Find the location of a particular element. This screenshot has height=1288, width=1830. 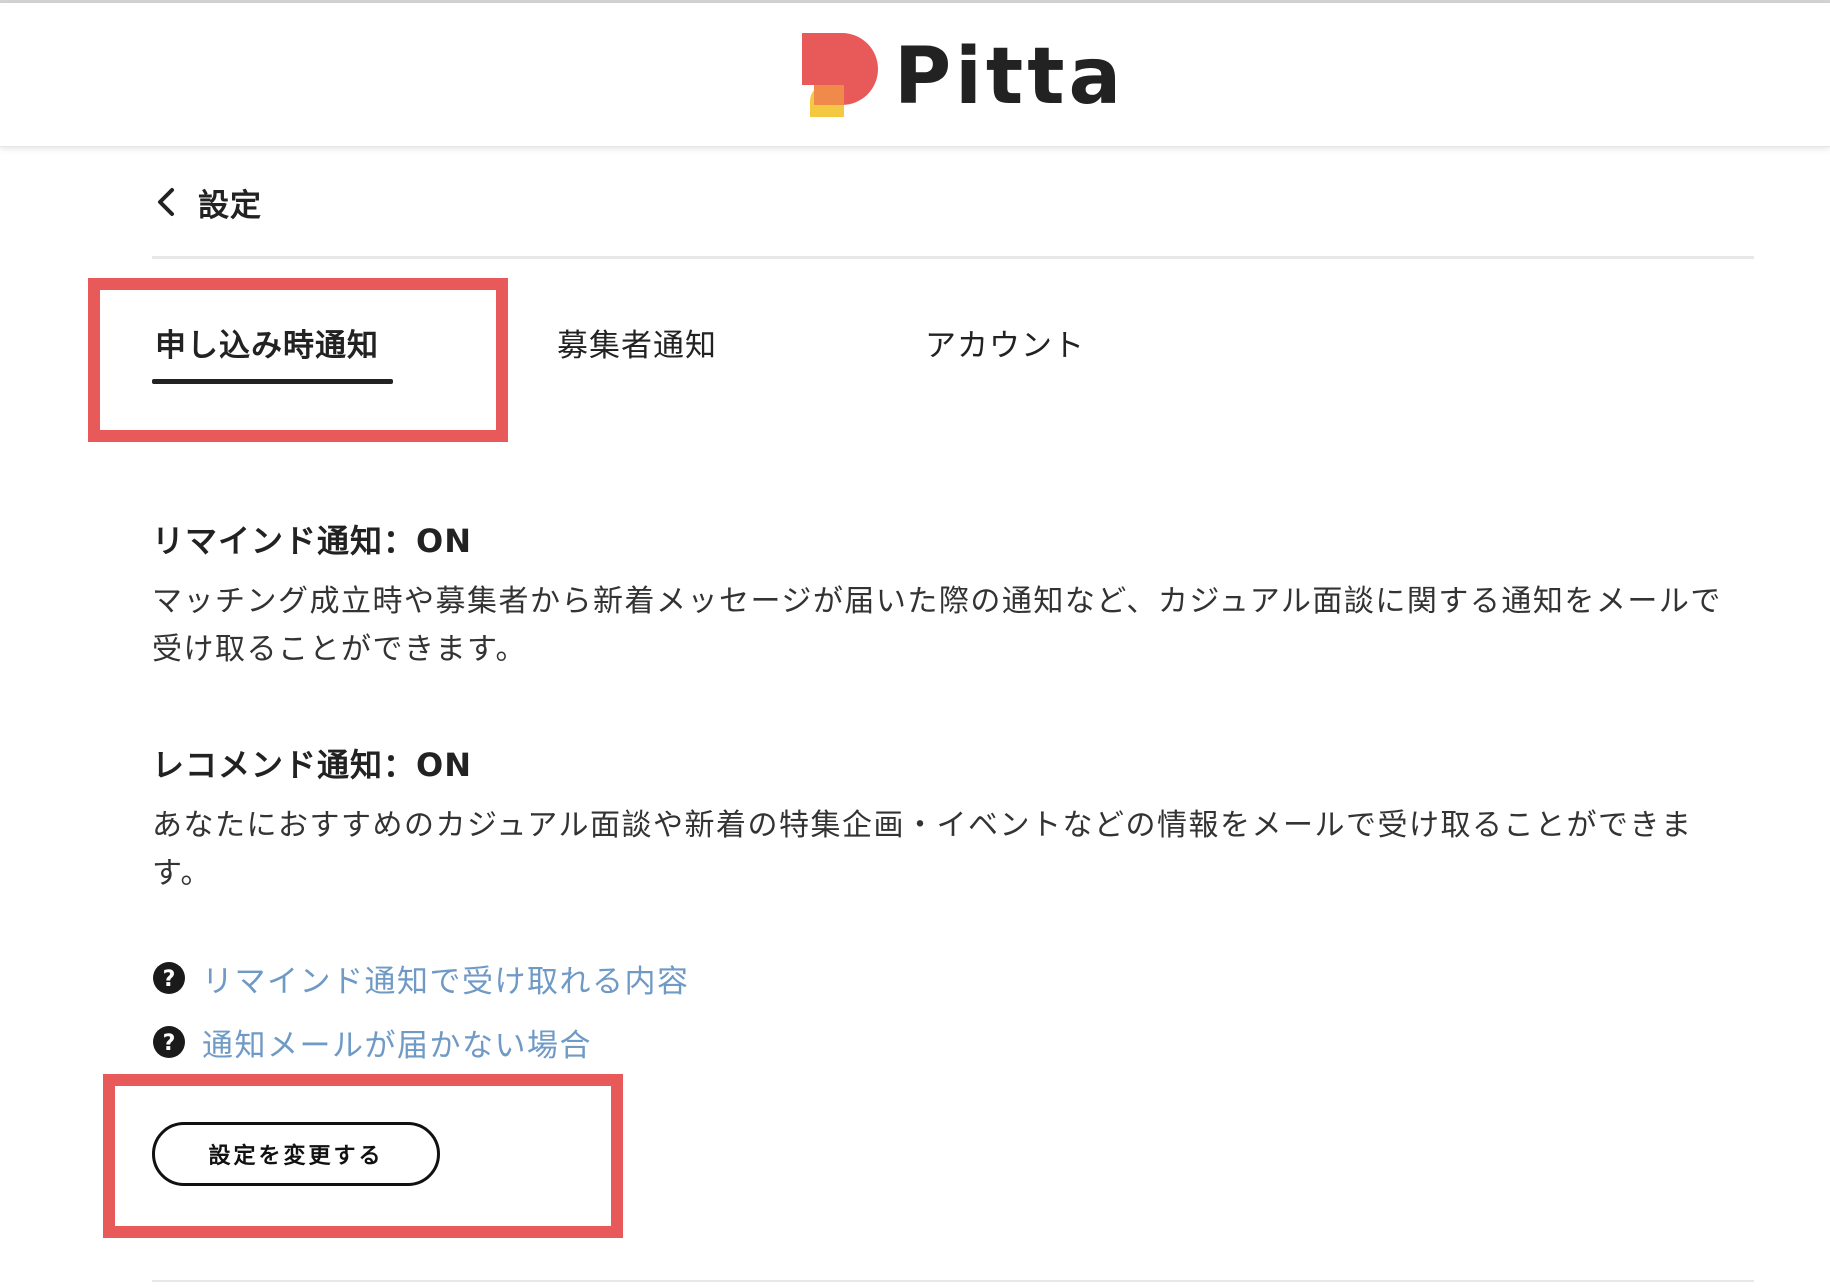

help-link-label: リマインド通知で受け取れる内容 is located at coordinates (446, 978).